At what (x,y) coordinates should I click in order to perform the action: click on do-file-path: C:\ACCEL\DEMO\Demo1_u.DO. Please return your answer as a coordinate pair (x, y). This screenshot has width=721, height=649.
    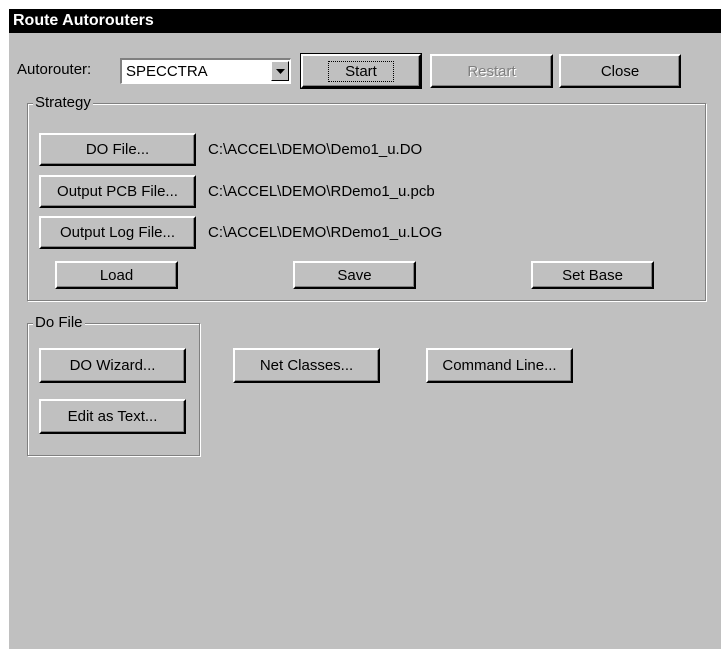
    Looking at the image, I should click on (315, 149).